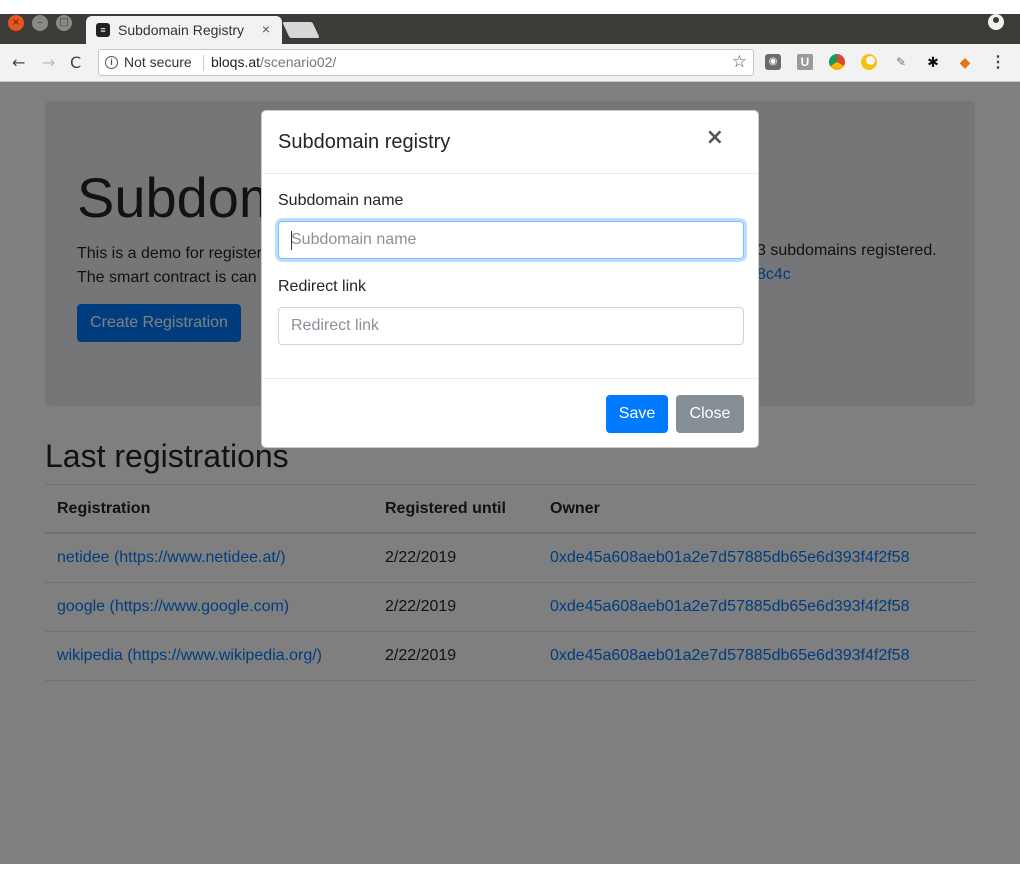 This screenshot has width=1020, height=876. I want to click on modal-header: Subdomain registry ×, so click(510, 142).